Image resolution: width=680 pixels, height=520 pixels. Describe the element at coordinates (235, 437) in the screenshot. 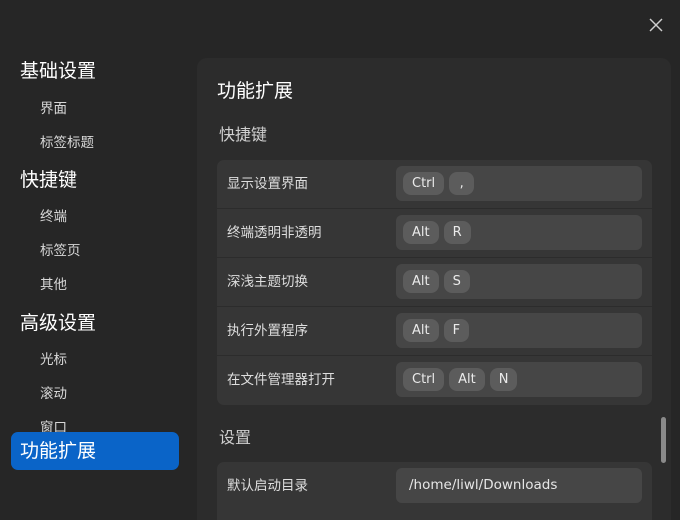

I see `section-title-settings: 设置` at that location.